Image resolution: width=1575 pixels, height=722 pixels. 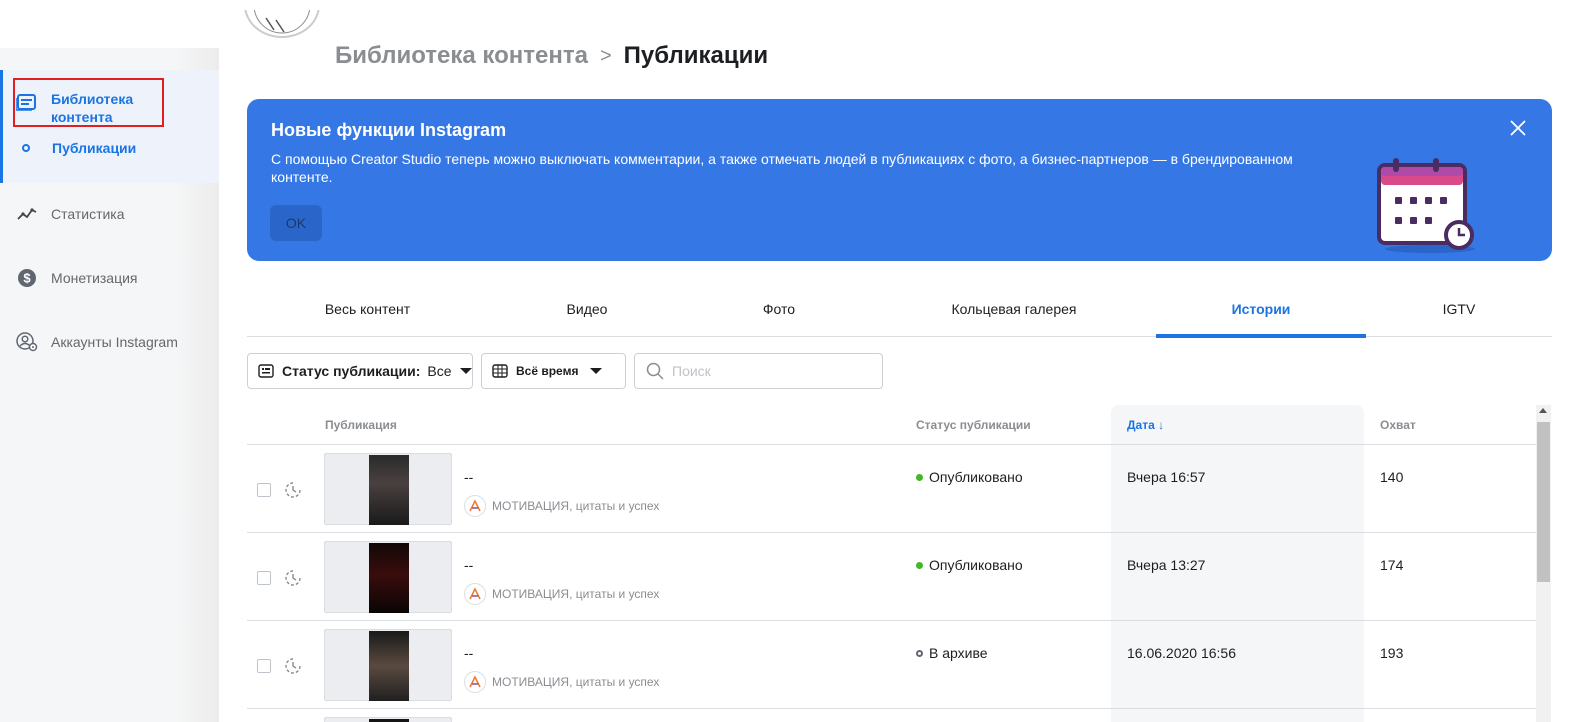 I want to click on highlight-box, so click(x=88, y=102).